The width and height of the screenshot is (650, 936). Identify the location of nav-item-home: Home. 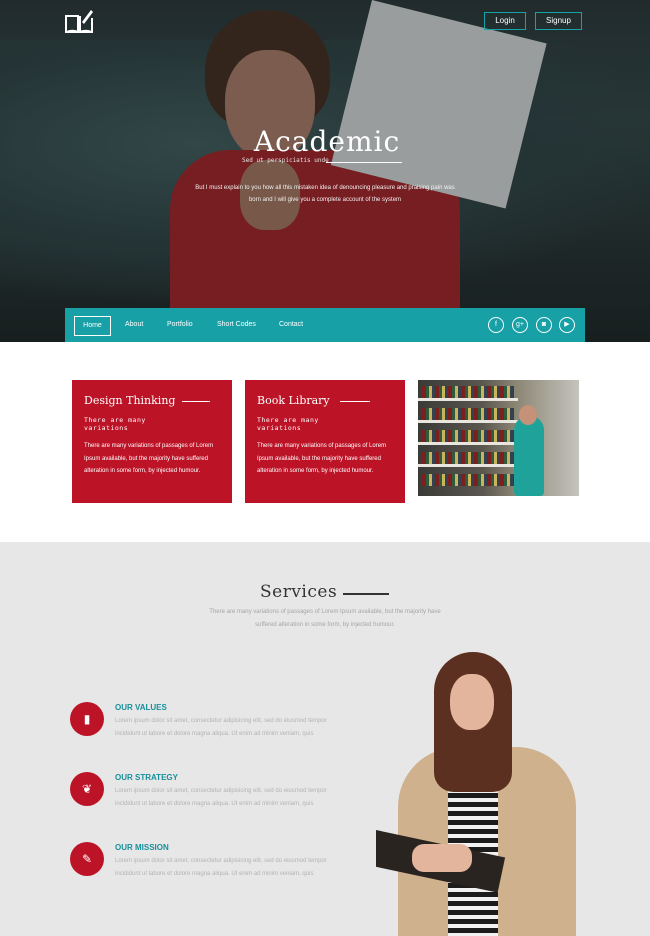
(92, 326).